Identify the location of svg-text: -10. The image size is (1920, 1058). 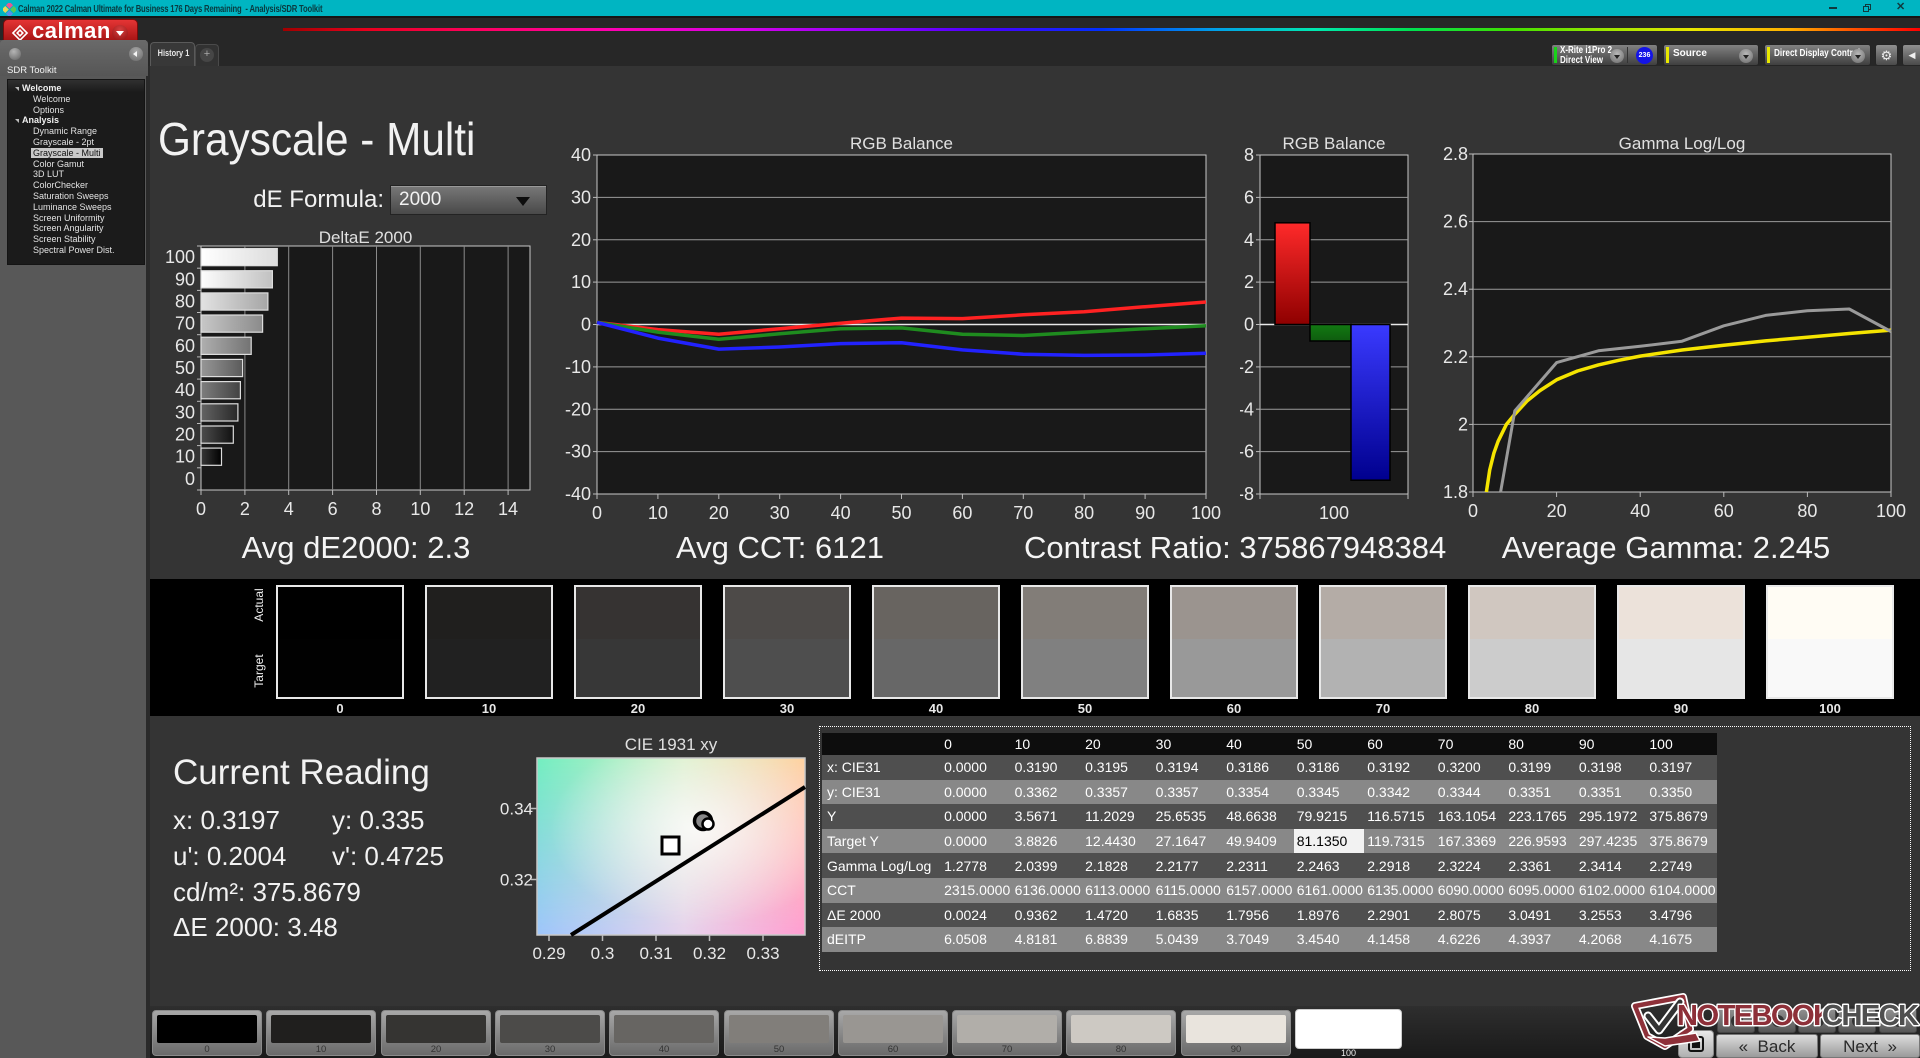
(578, 367).